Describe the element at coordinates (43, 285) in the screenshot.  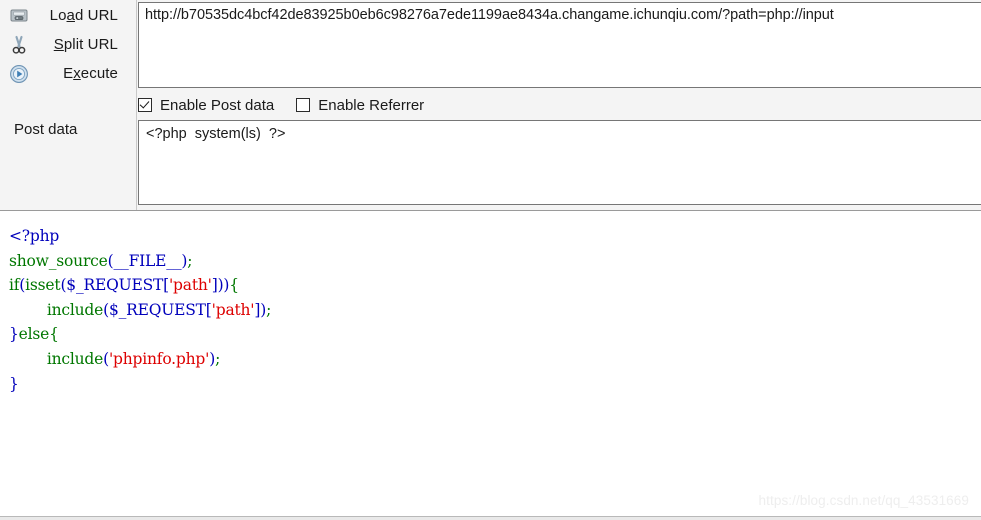
I see `code-token: isset` at that location.